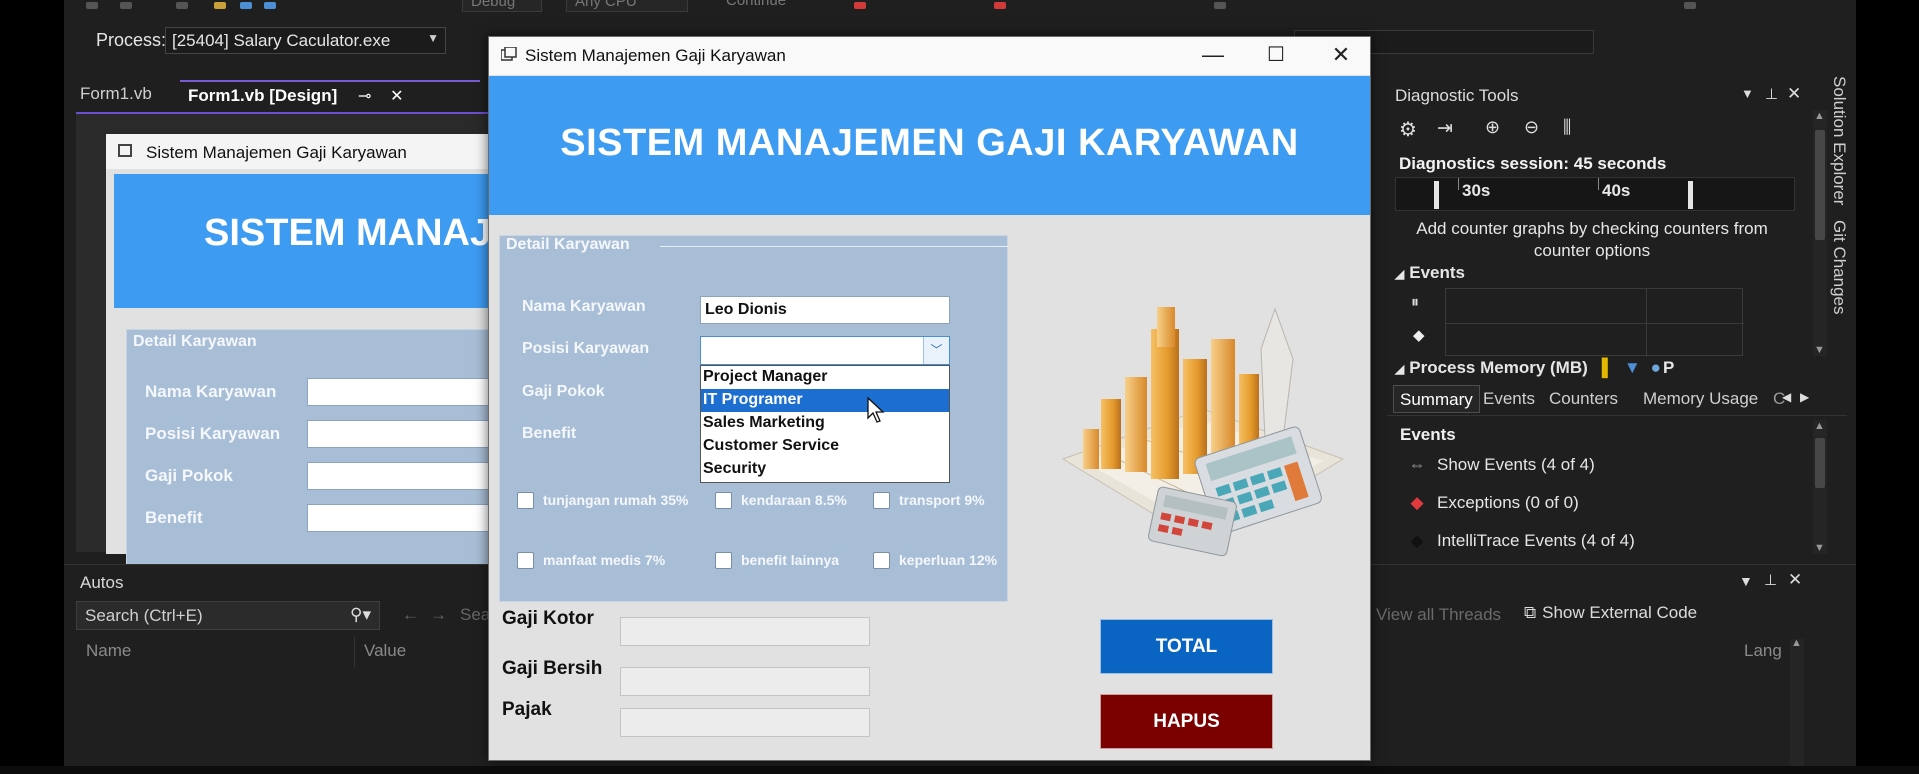  Describe the element at coordinates (228, 615) in the screenshot. I see `autos-search-input: Search (Ctrl+E) ⚲▾` at that location.